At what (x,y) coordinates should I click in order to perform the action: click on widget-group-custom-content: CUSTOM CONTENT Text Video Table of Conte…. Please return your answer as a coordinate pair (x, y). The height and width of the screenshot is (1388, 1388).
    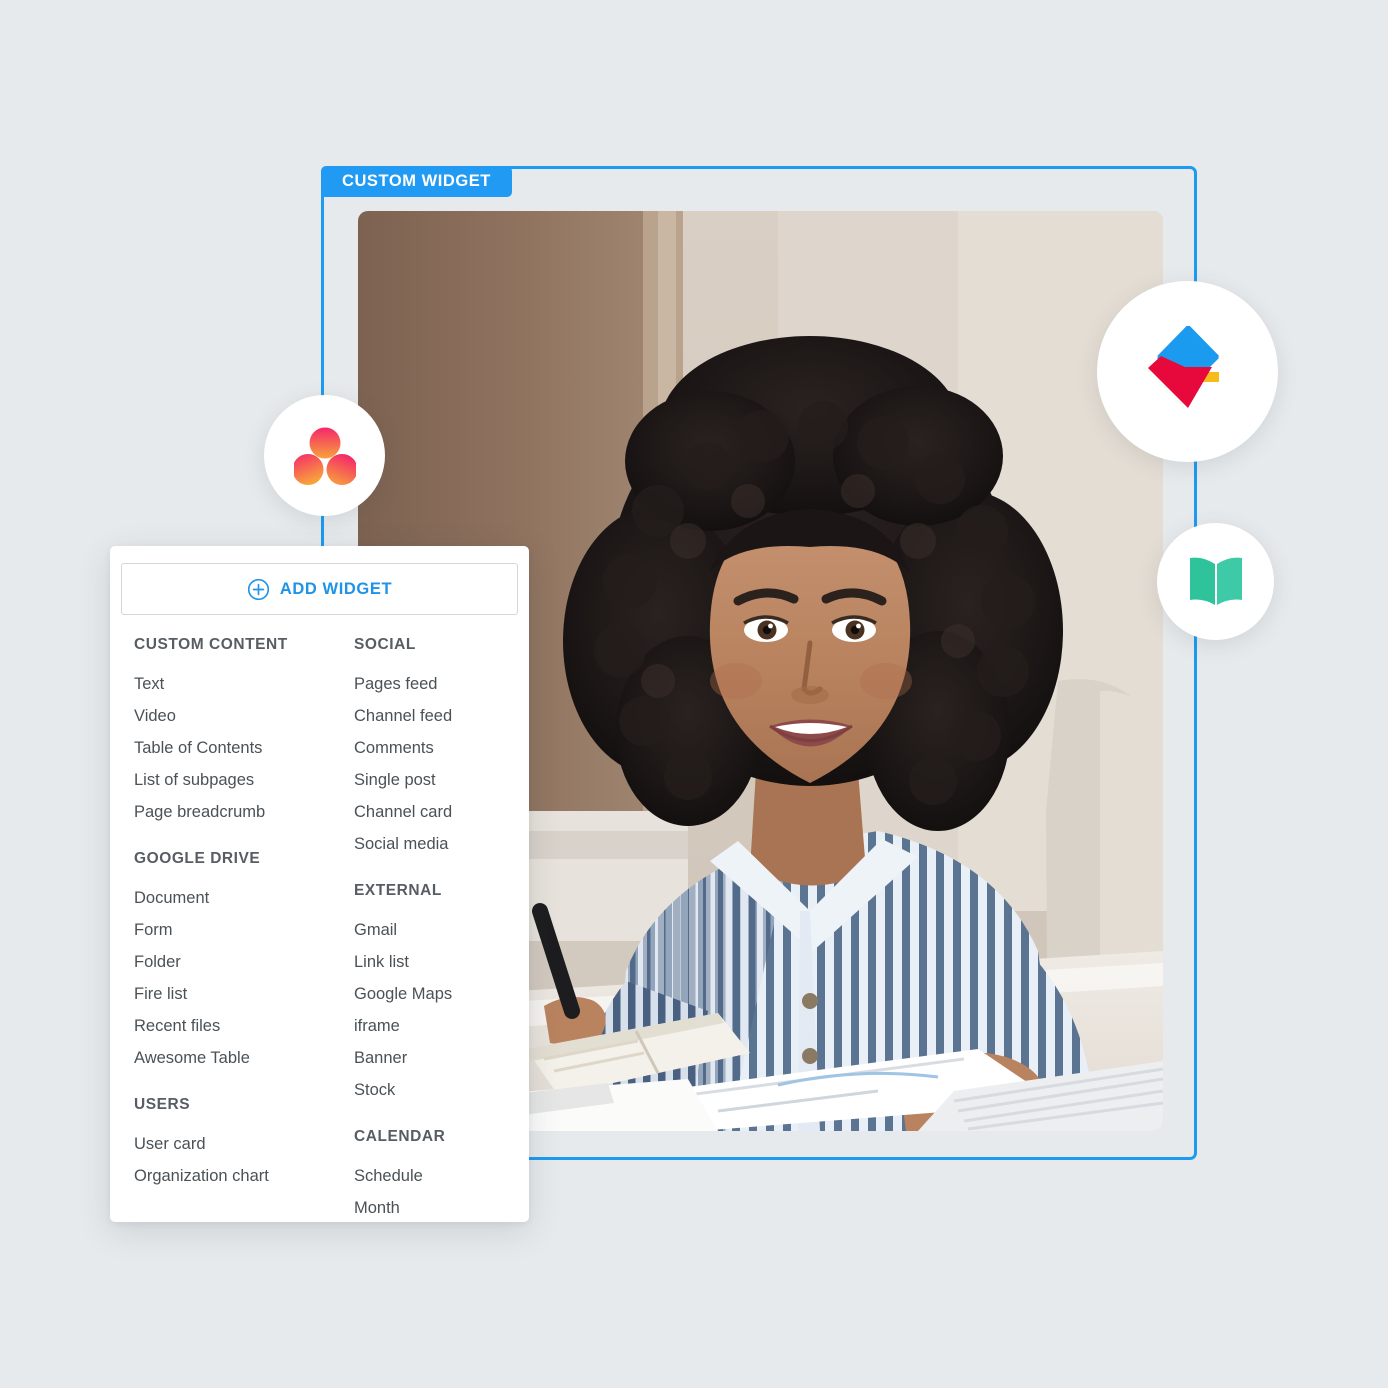
    Looking at the image, I should click on (244, 732).